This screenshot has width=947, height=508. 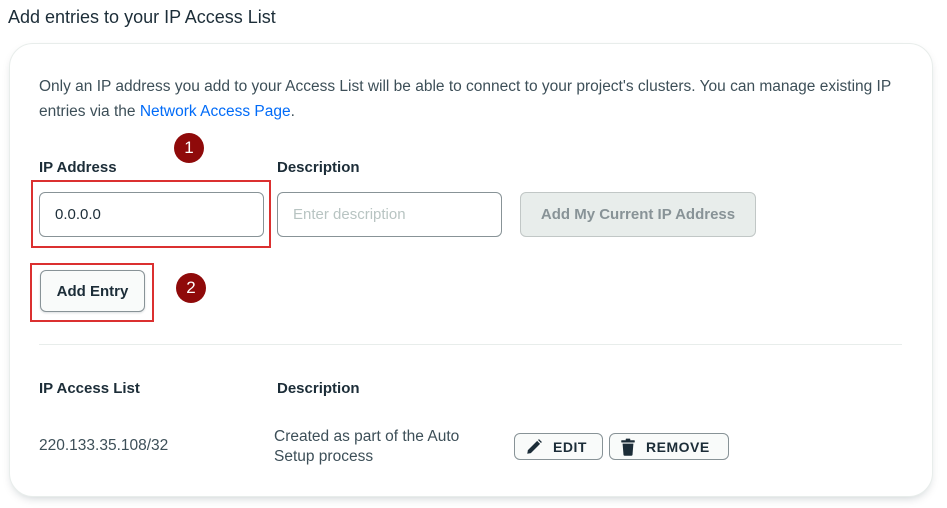 What do you see at coordinates (470, 344) in the screenshot?
I see `divider` at bounding box center [470, 344].